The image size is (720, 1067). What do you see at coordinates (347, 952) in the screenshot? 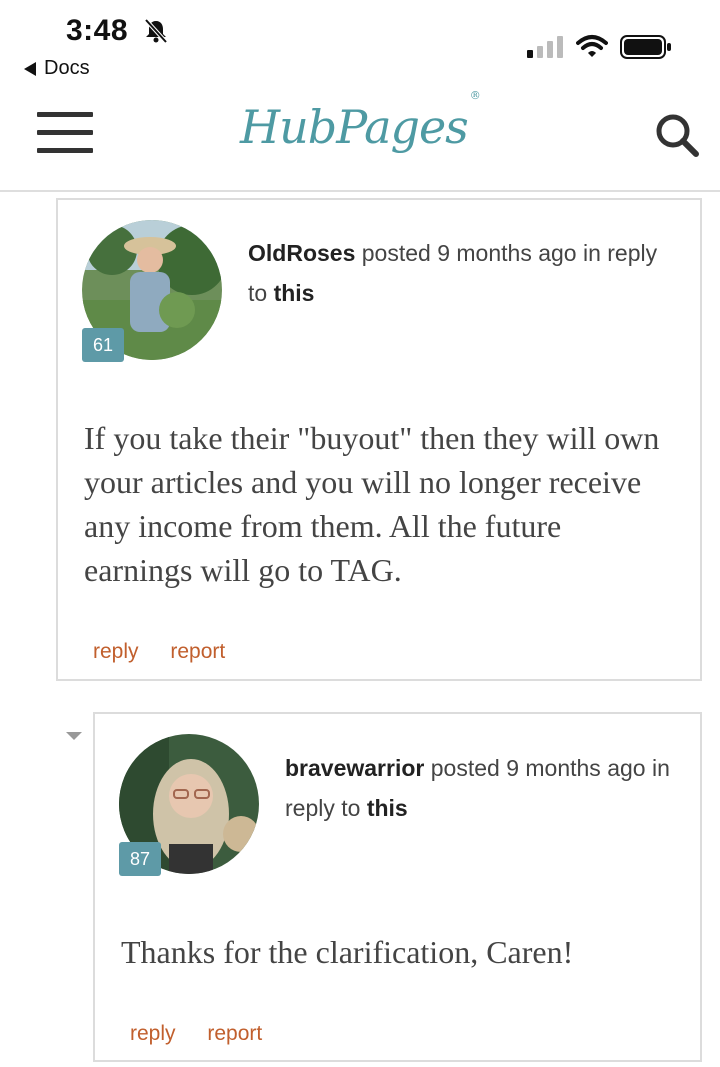
I see `comment-body: Thanks for the clarification, Caren!` at bounding box center [347, 952].